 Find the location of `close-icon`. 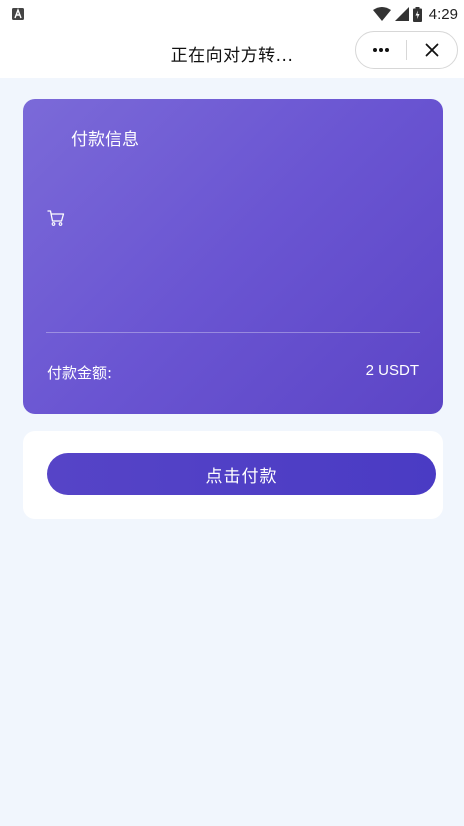

close-icon is located at coordinates (432, 50).